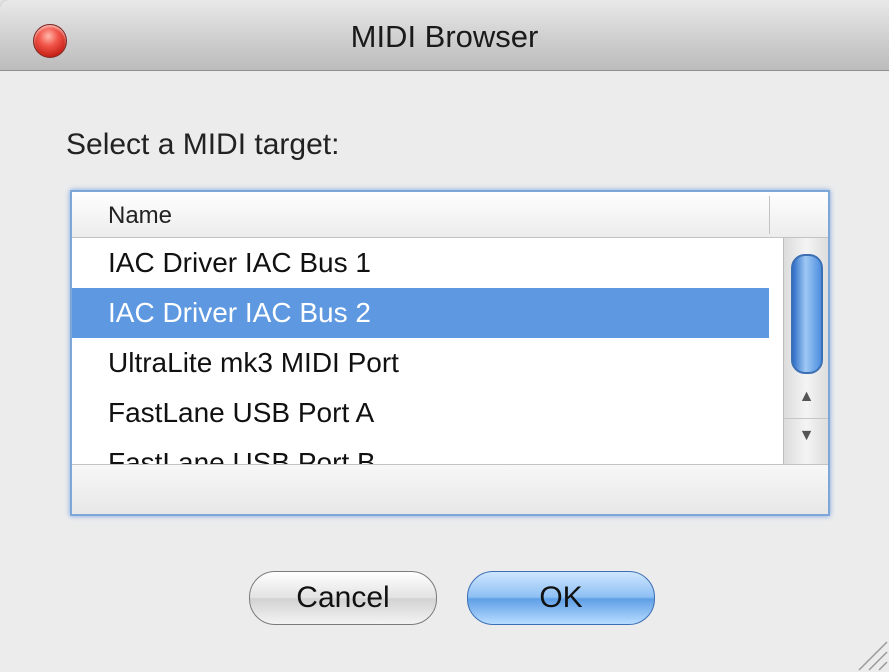 The image size is (889, 672). I want to click on scroll-thumb, so click(807, 314).